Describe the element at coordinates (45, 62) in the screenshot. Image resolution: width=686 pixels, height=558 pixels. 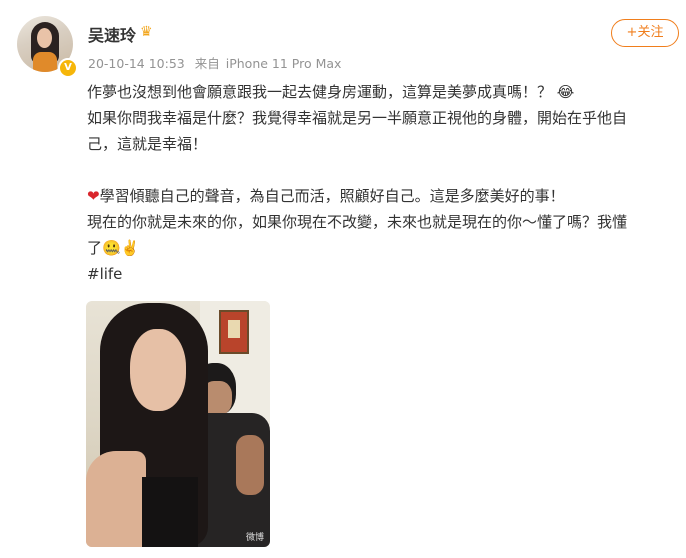
I see `avatar-clothing` at that location.